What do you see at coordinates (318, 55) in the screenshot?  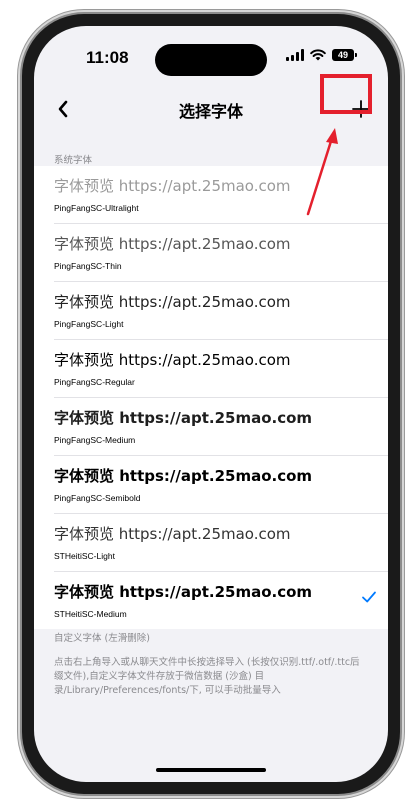 I see `wifi-icon` at bounding box center [318, 55].